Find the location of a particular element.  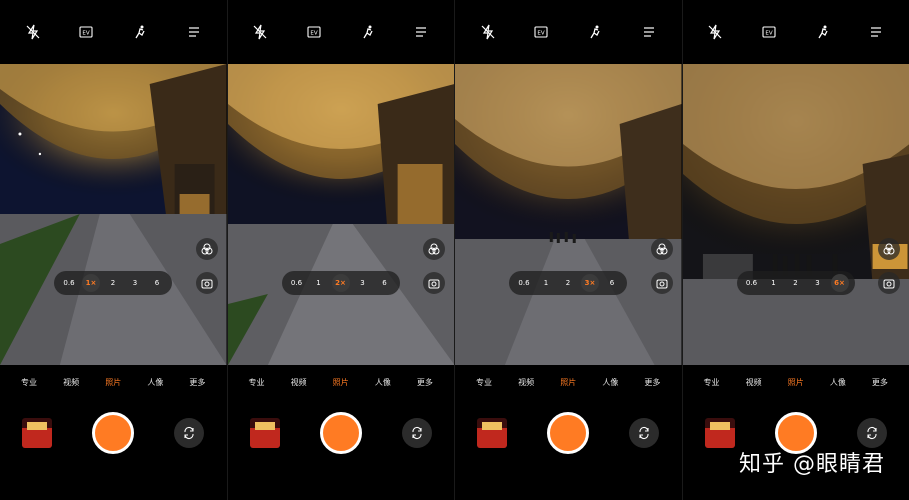

zoom-selector: 0.6 1 2 3× 6 is located at coordinates (568, 283).